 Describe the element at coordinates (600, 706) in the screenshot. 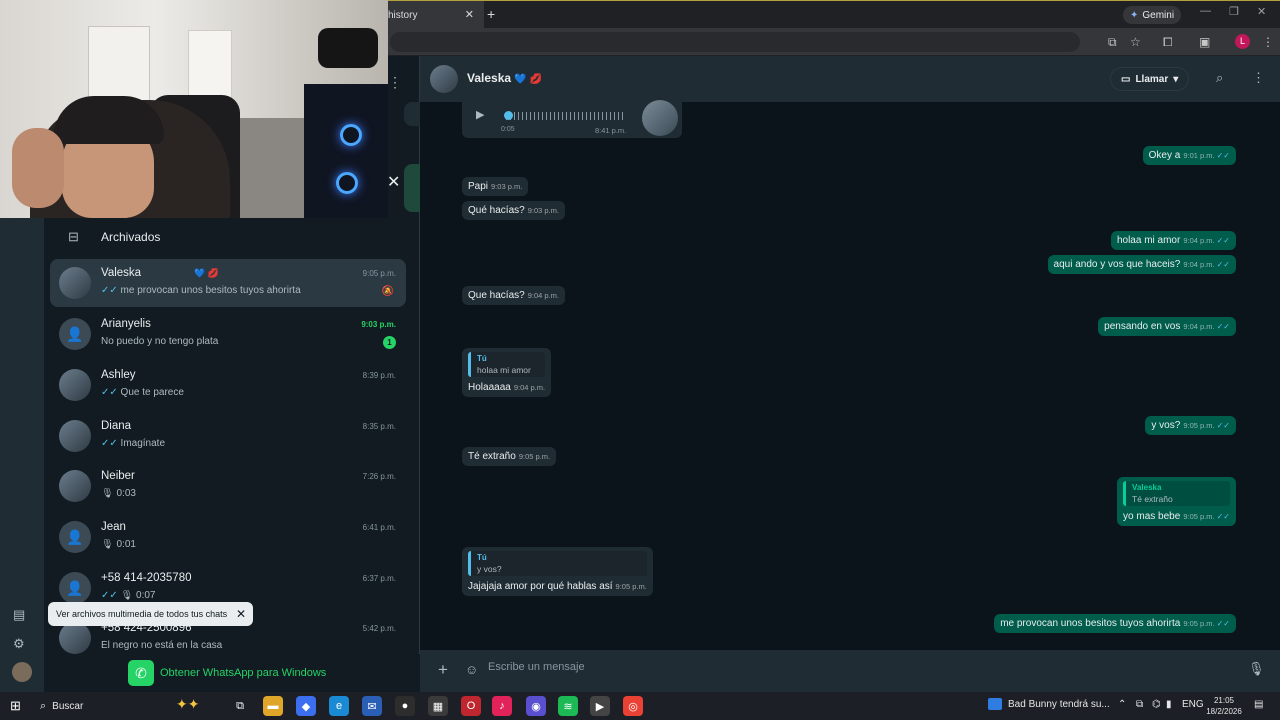

I see `media-player-icon: ▶` at that location.